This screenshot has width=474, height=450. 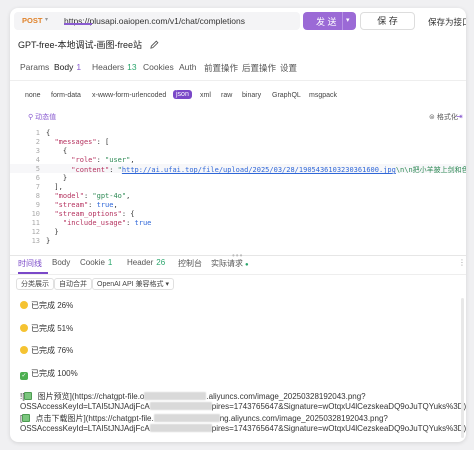 I want to click on code-line: "role": "user",, so click(x=103, y=160).